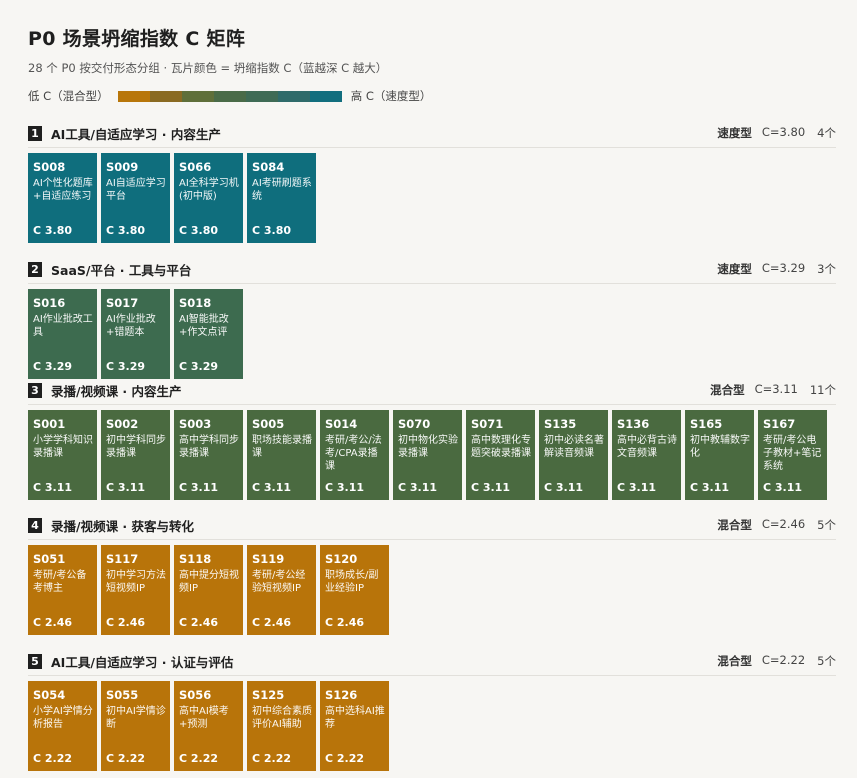 This screenshot has height=778, width=857. Describe the element at coordinates (783, 268) in the screenshot. I see `group-c-value: C=3.29` at that location.